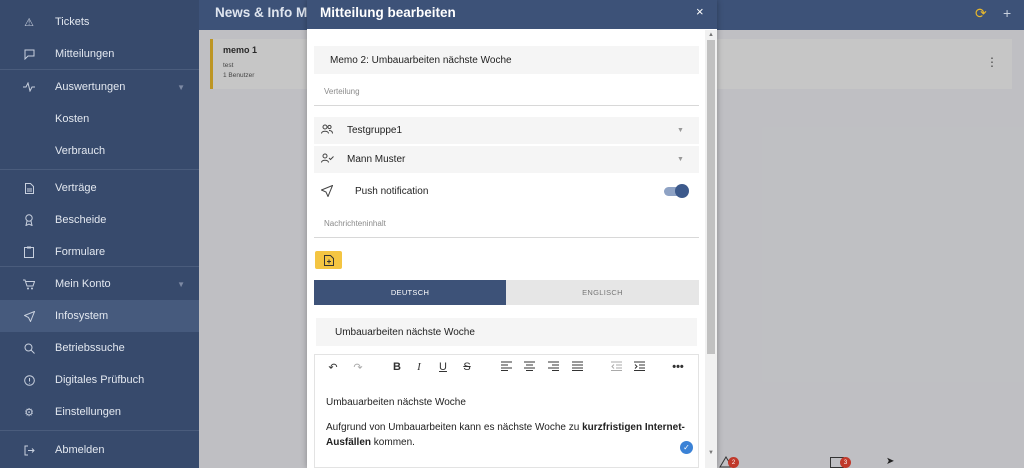 This screenshot has height=468, width=1024. I want to click on gear-icon: ⚙, so click(29, 412).